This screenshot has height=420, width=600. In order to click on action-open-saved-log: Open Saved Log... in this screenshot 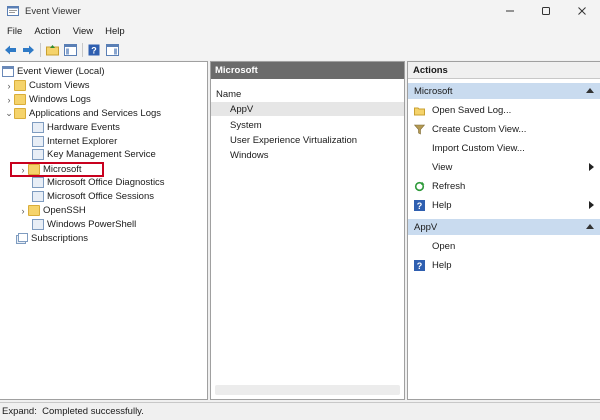, I will do `click(504, 110)`.